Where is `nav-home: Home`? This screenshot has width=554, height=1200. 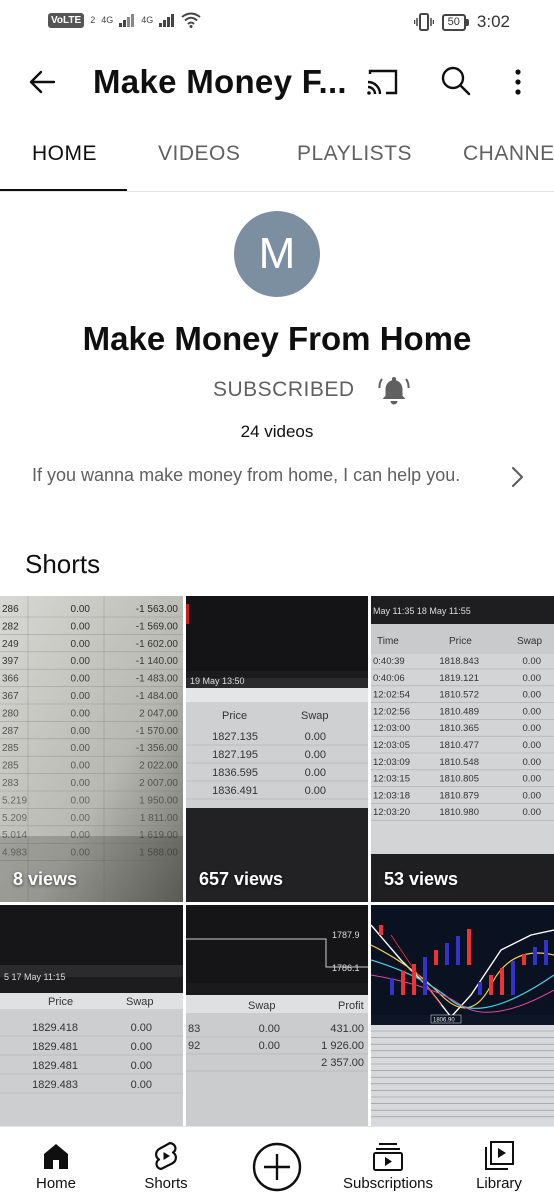
nav-home: Home is located at coordinates (56, 1163).